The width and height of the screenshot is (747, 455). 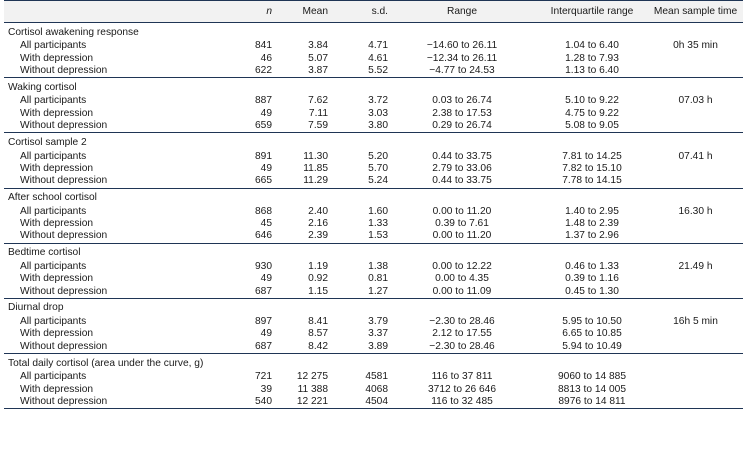 What do you see at coordinates (462, 58) in the screenshot?
I see `cell-range: −12.34 to 26.11` at bounding box center [462, 58].